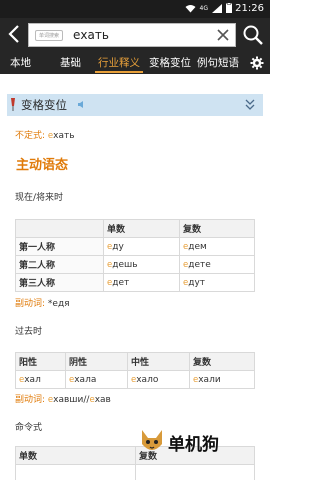 Image resolution: width=320 pixels, height=480 pixels. What do you see at coordinates (42, 165) in the screenshot?
I see `voice-title: 主动语态` at bounding box center [42, 165].